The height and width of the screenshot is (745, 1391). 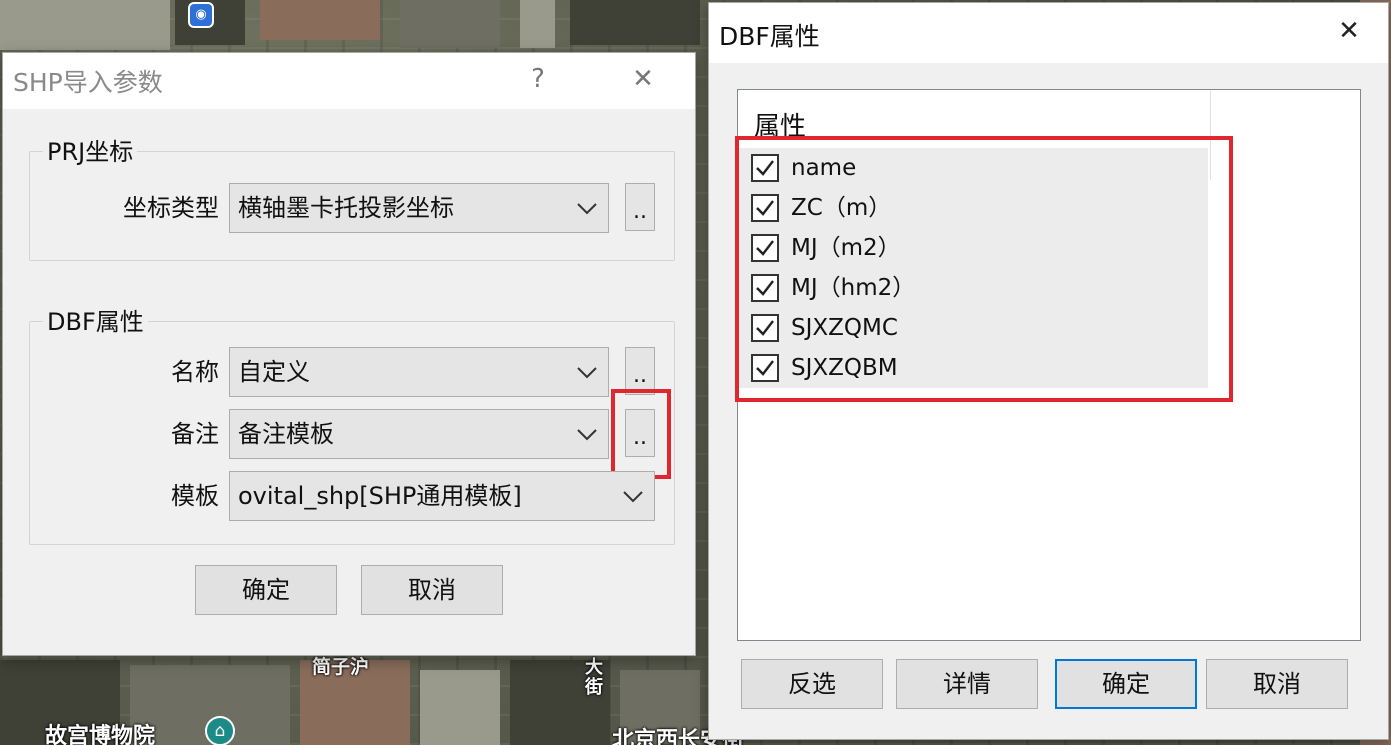 I want to click on template-label: 模板, so click(x=195, y=496).